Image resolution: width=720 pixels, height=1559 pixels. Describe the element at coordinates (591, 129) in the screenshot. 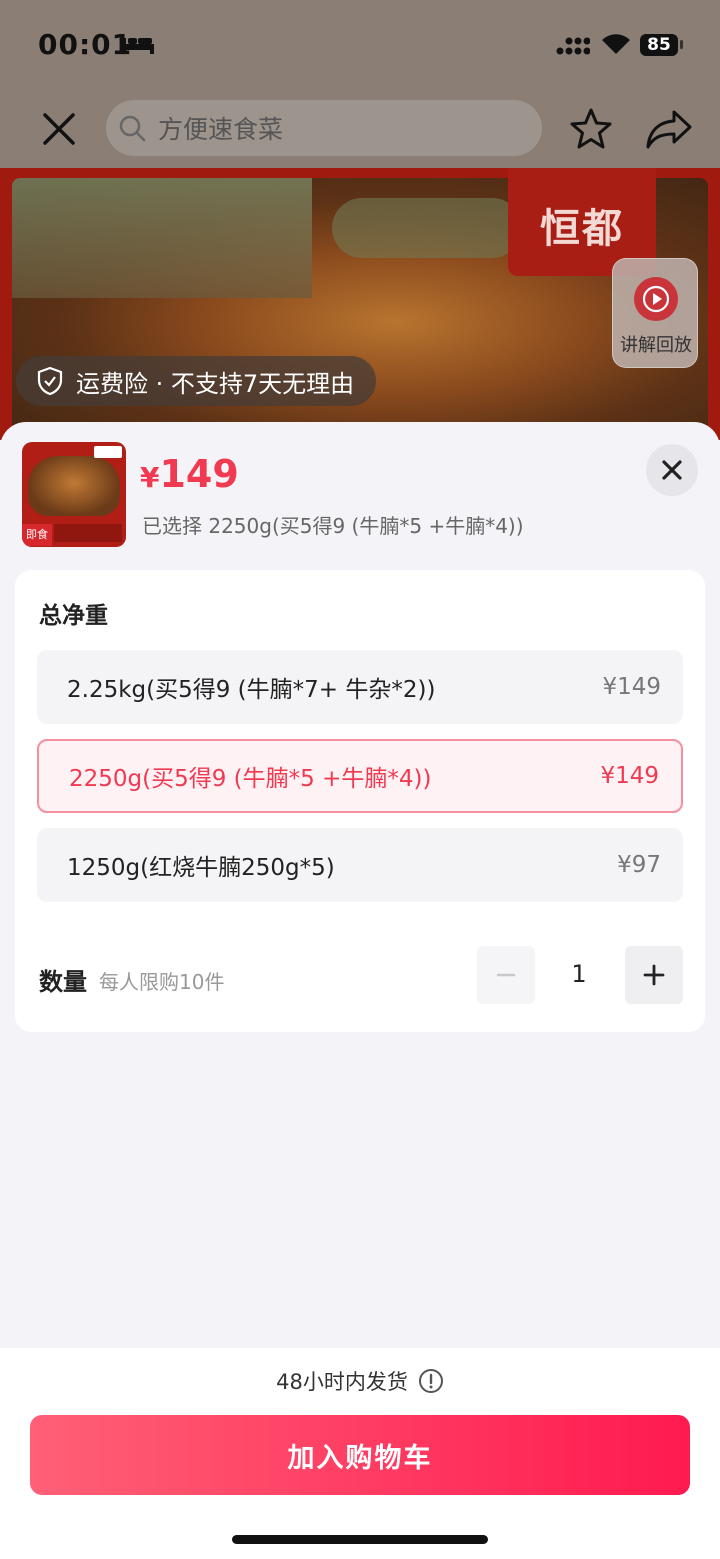

I see `favorite-star-icon` at that location.